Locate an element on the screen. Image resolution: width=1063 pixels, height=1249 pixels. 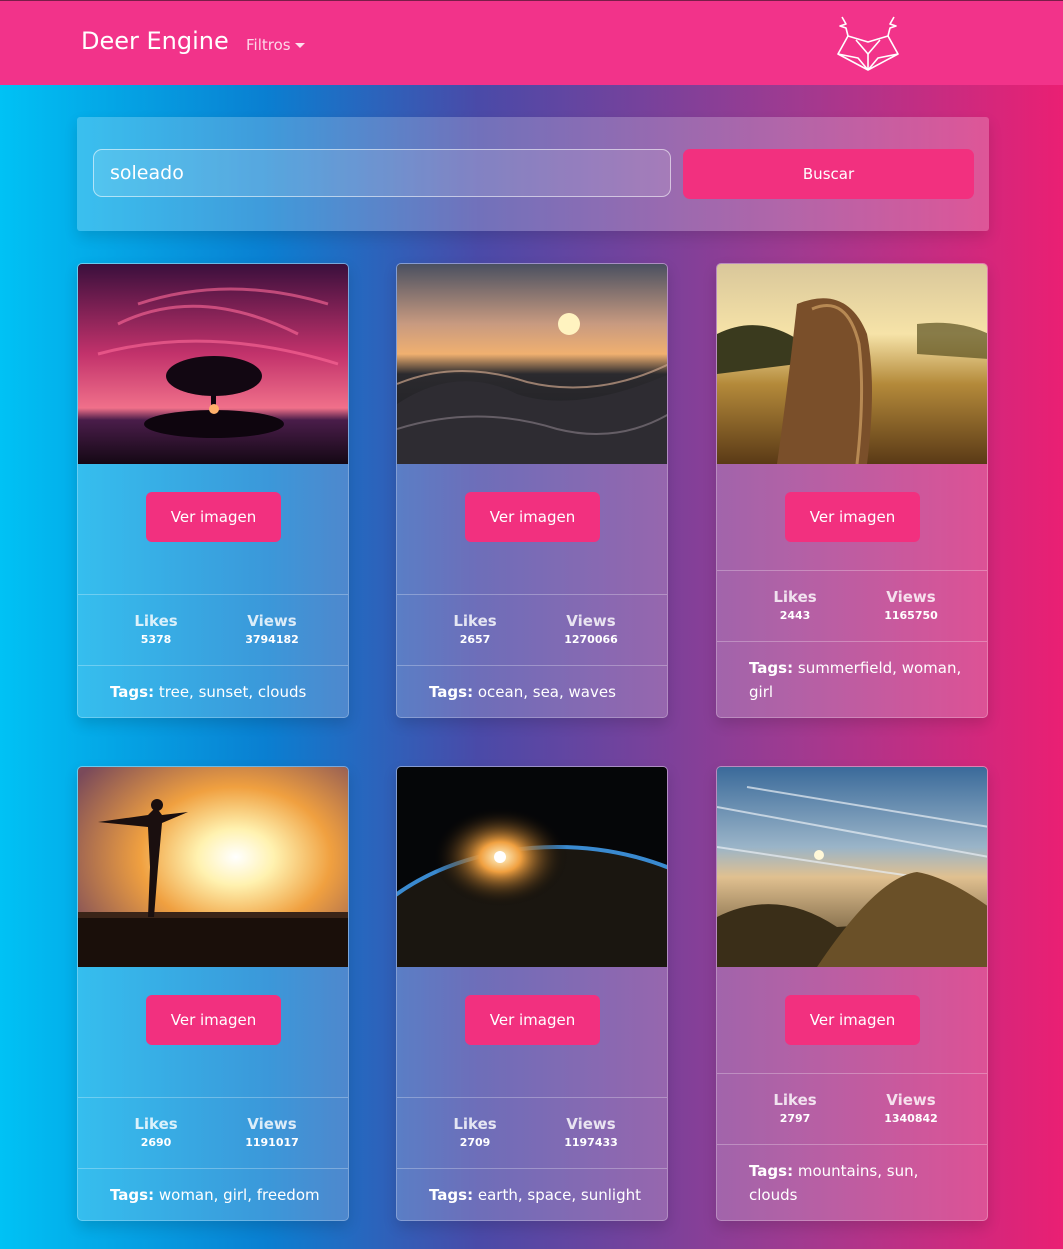
views-count: 1340842 is located at coordinates (911, 1118).